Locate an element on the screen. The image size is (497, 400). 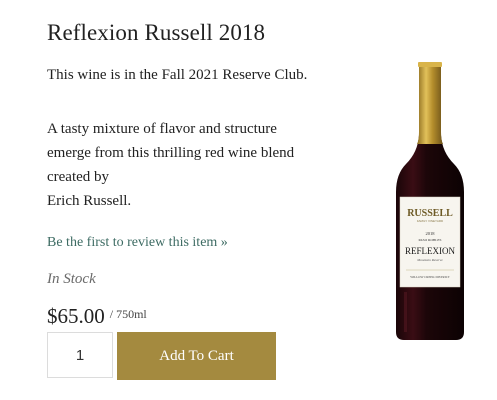
product-title: Reflexion Russell 2018 is located at coordinates (156, 32).